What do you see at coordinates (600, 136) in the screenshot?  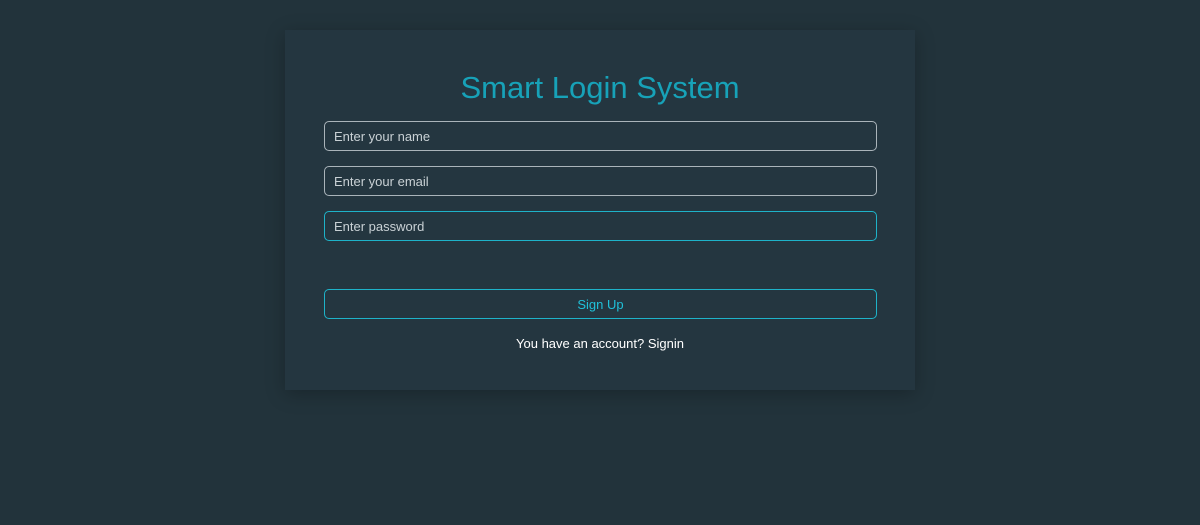 I see `name-input` at bounding box center [600, 136].